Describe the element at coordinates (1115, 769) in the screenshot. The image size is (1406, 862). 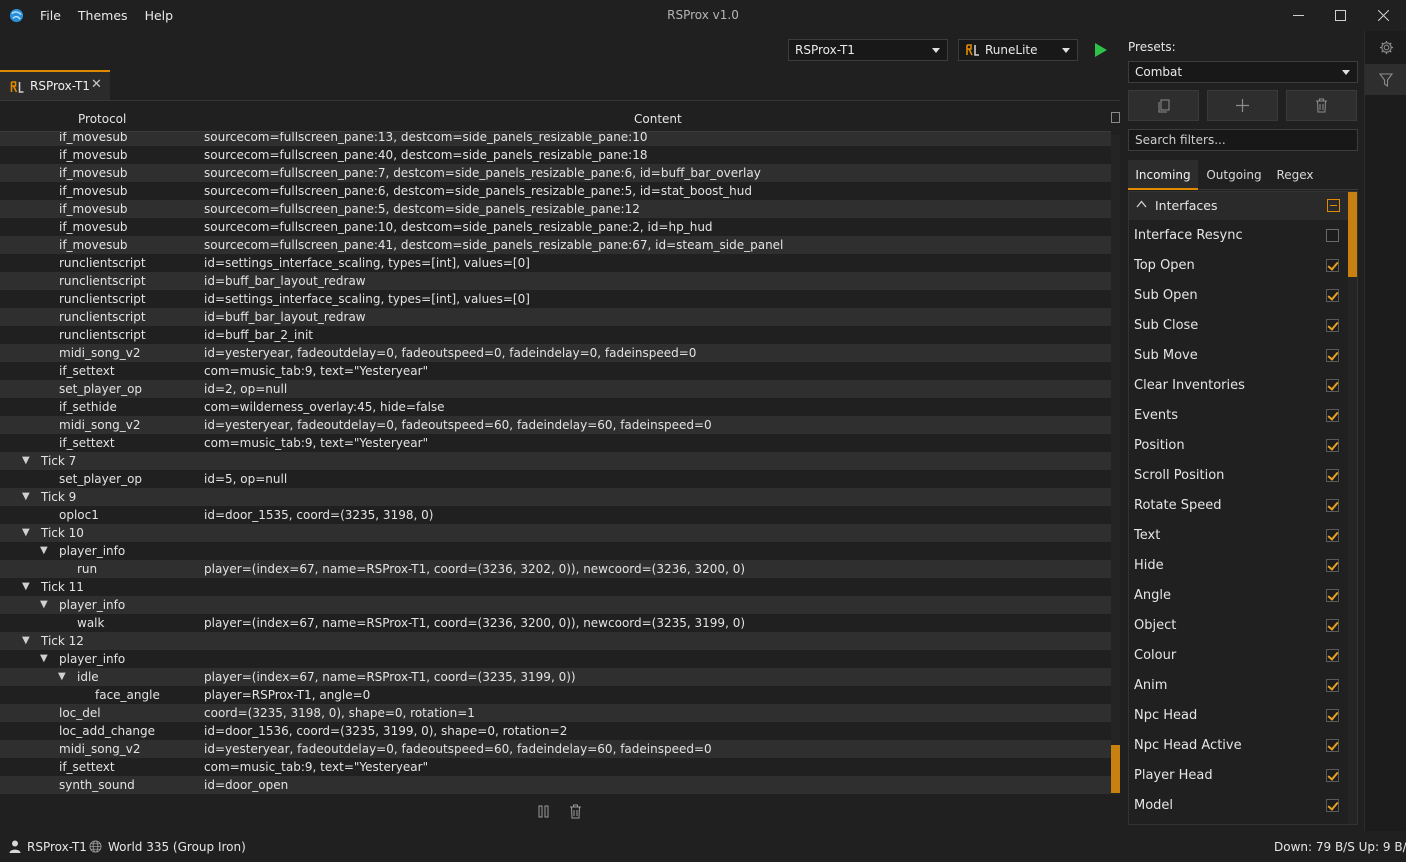
I see `table-scroll-thumb` at that location.